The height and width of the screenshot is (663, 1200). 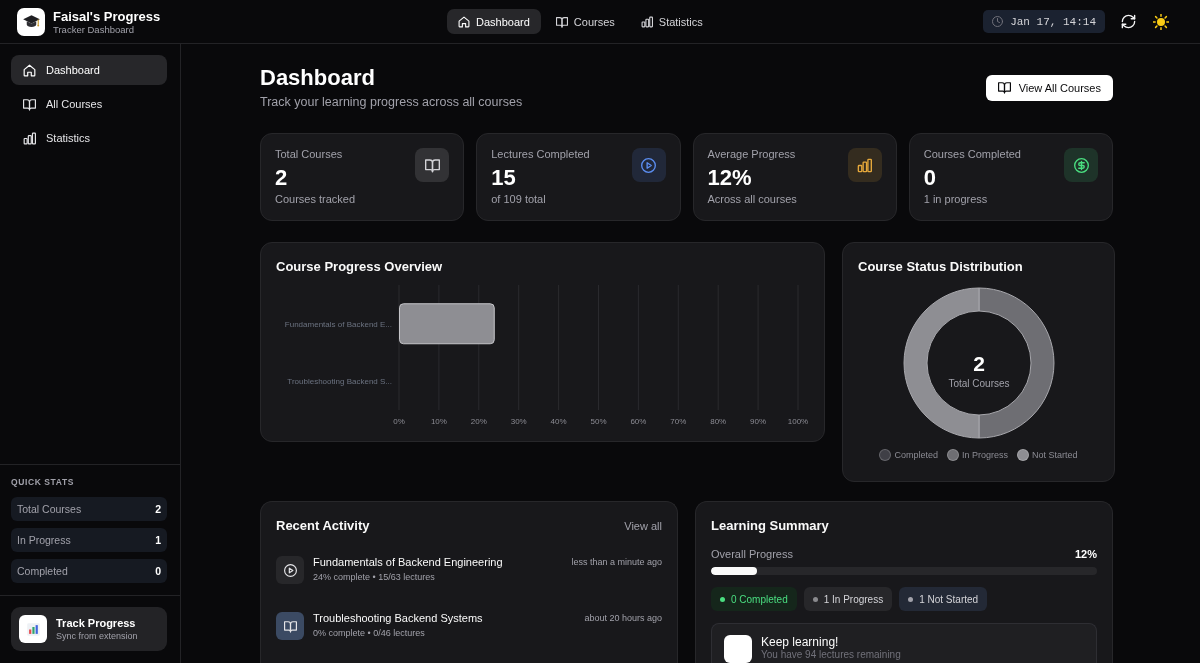 What do you see at coordinates (978, 383) in the screenshot?
I see `center-label: Total Courses` at bounding box center [978, 383].